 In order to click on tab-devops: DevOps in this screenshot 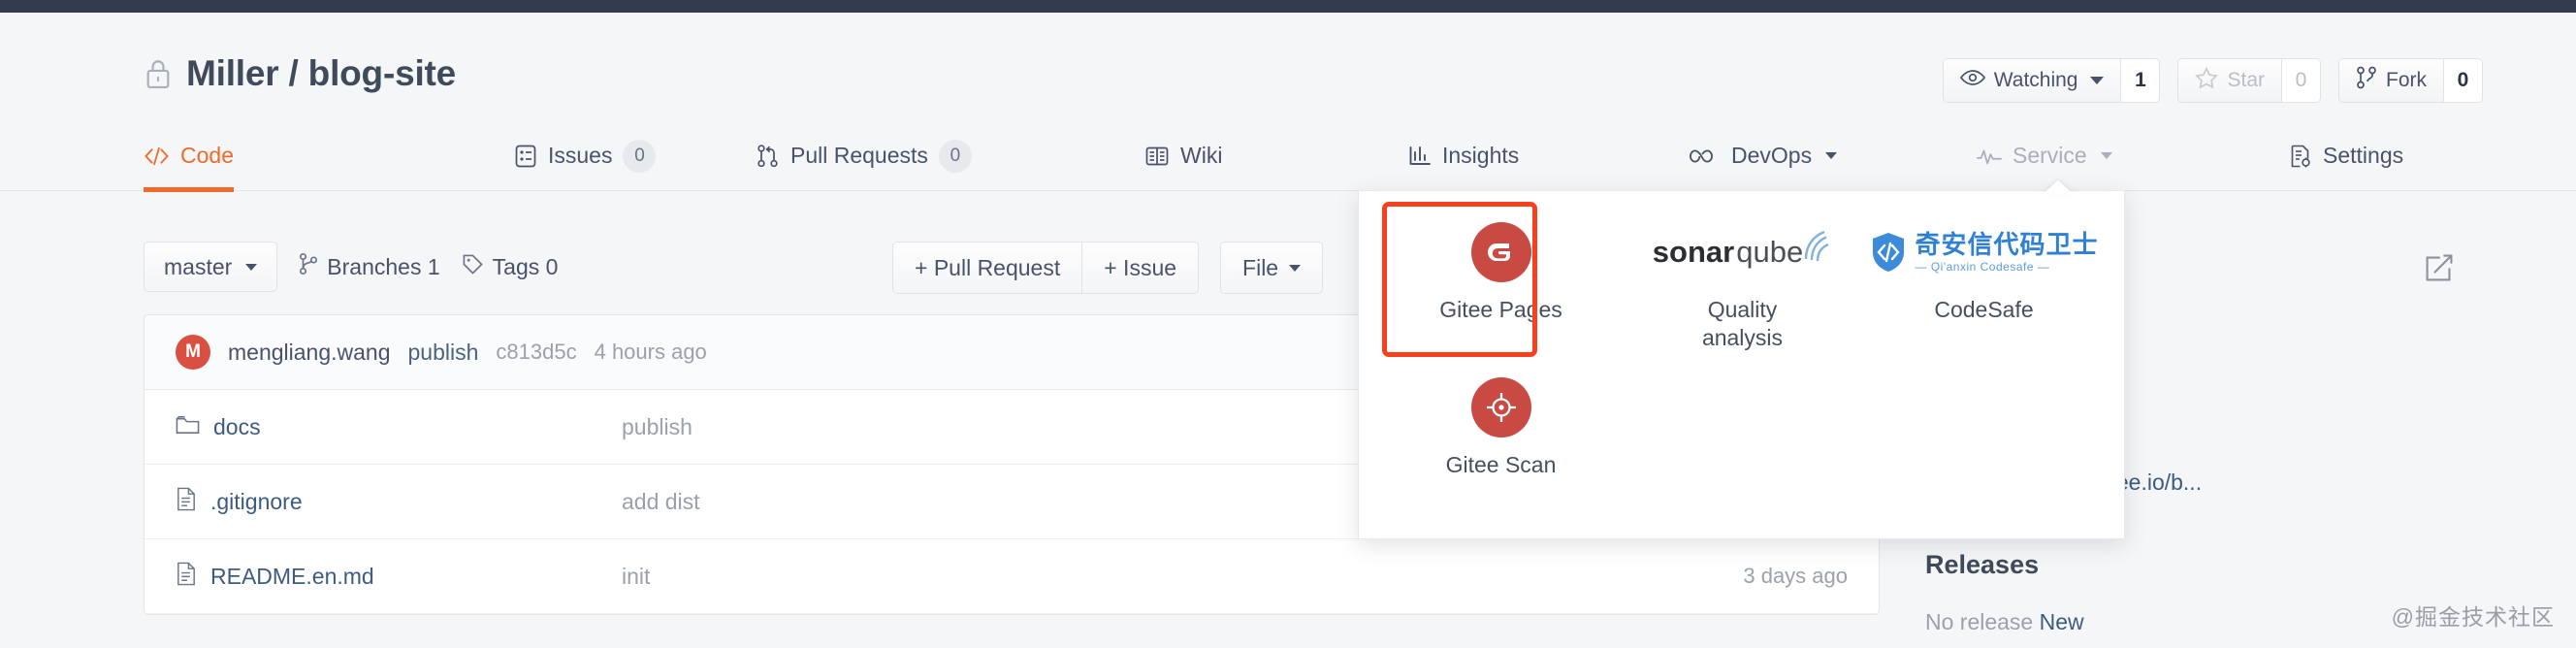, I will do `click(1764, 153)`.